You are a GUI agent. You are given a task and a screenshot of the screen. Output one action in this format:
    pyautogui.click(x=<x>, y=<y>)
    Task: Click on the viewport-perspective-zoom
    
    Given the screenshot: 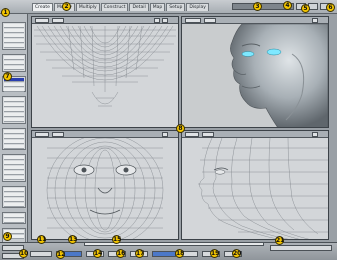 What is the action you would take?
    pyautogui.click(x=315, y=20)
    